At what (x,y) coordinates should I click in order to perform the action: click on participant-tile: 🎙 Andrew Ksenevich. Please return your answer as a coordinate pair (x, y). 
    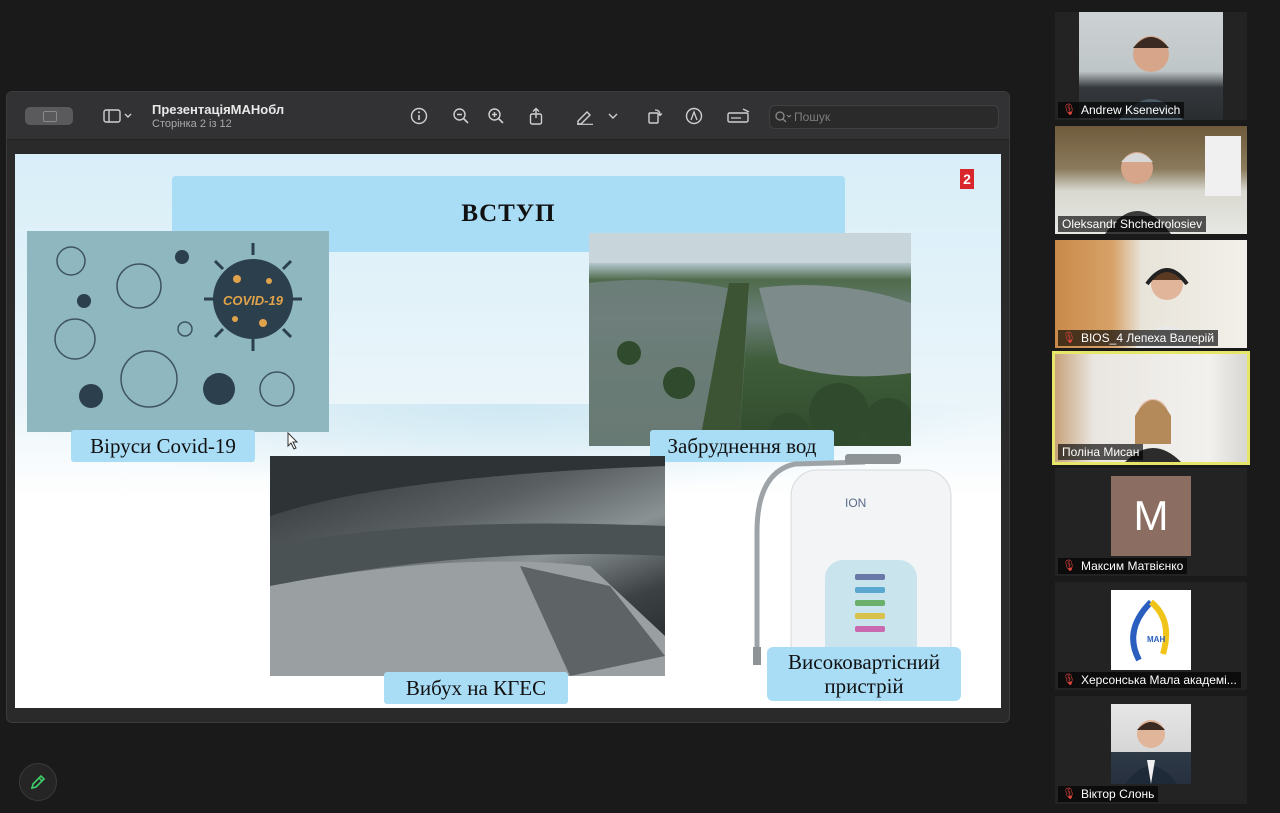
    Looking at the image, I should click on (1151, 66).